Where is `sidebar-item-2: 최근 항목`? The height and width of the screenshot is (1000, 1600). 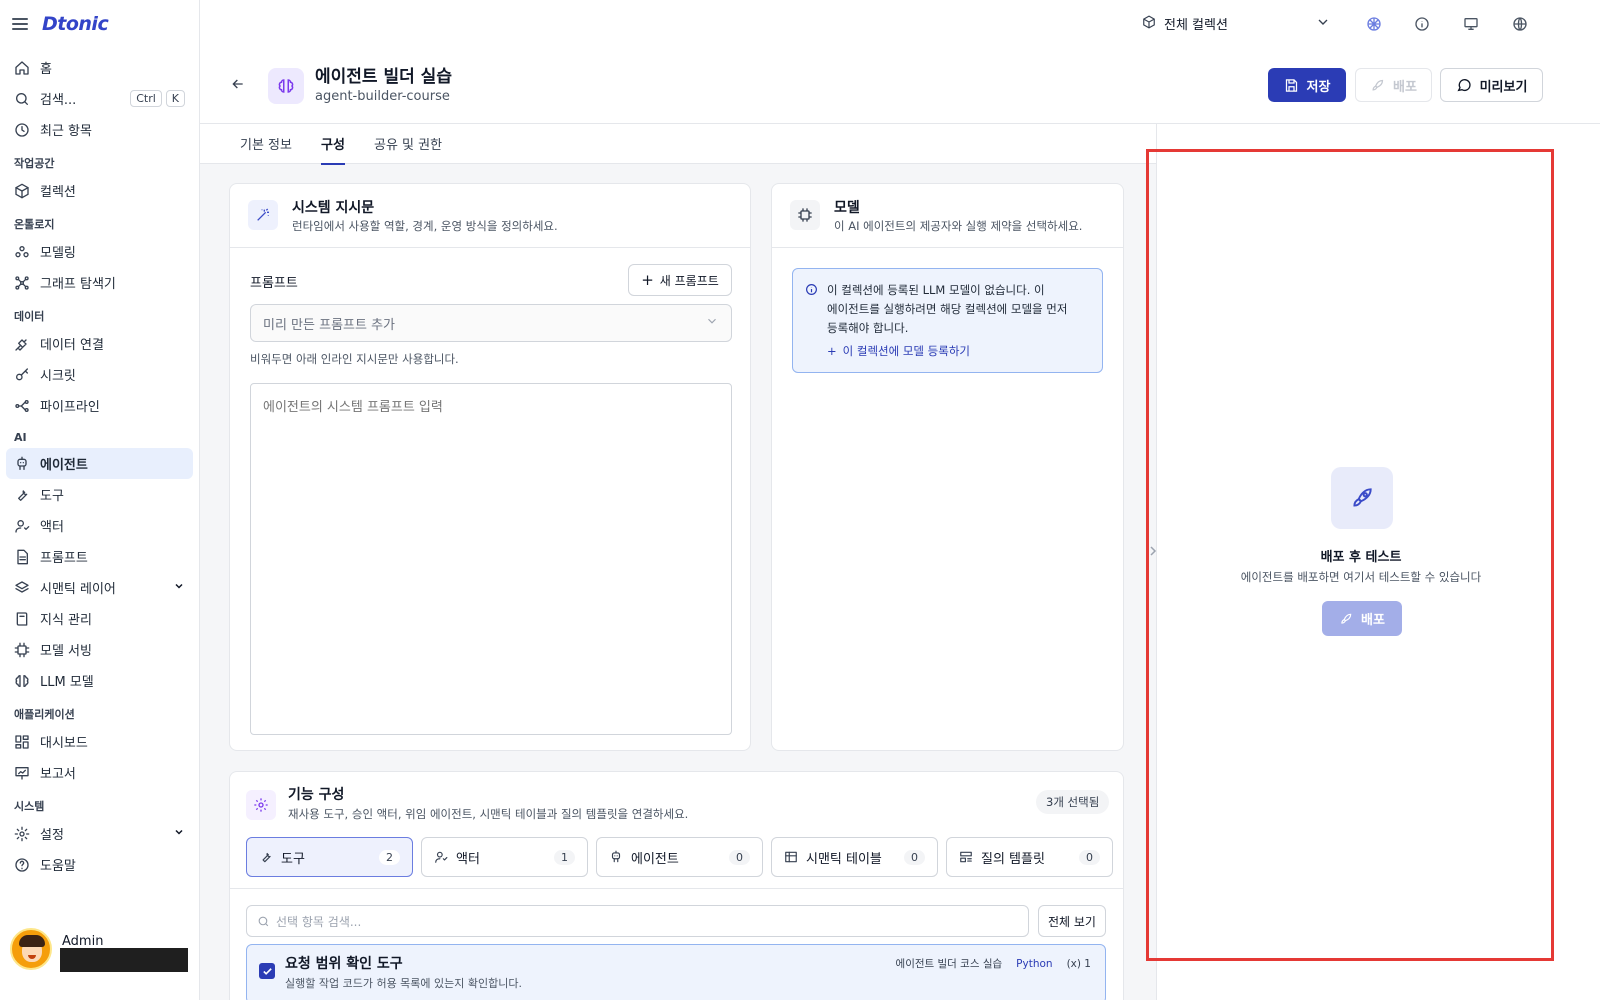
sidebar-item-2: 최근 항목 is located at coordinates (99, 129).